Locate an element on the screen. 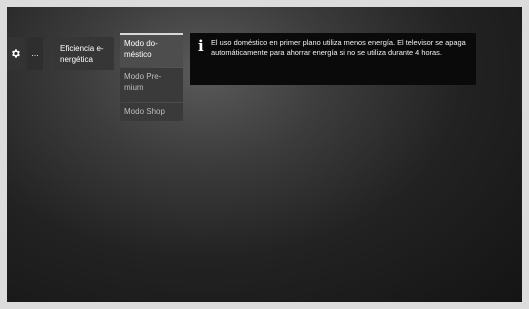  gear-icon is located at coordinates (15, 53).